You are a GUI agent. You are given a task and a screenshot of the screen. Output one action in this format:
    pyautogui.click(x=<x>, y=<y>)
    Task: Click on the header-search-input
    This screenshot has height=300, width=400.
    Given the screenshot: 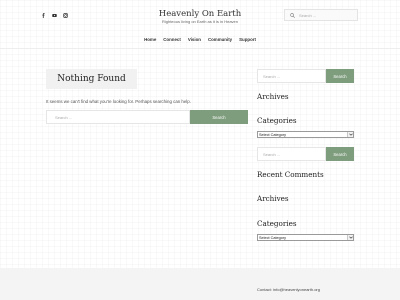 What is the action you would take?
    pyautogui.click(x=328, y=15)
    